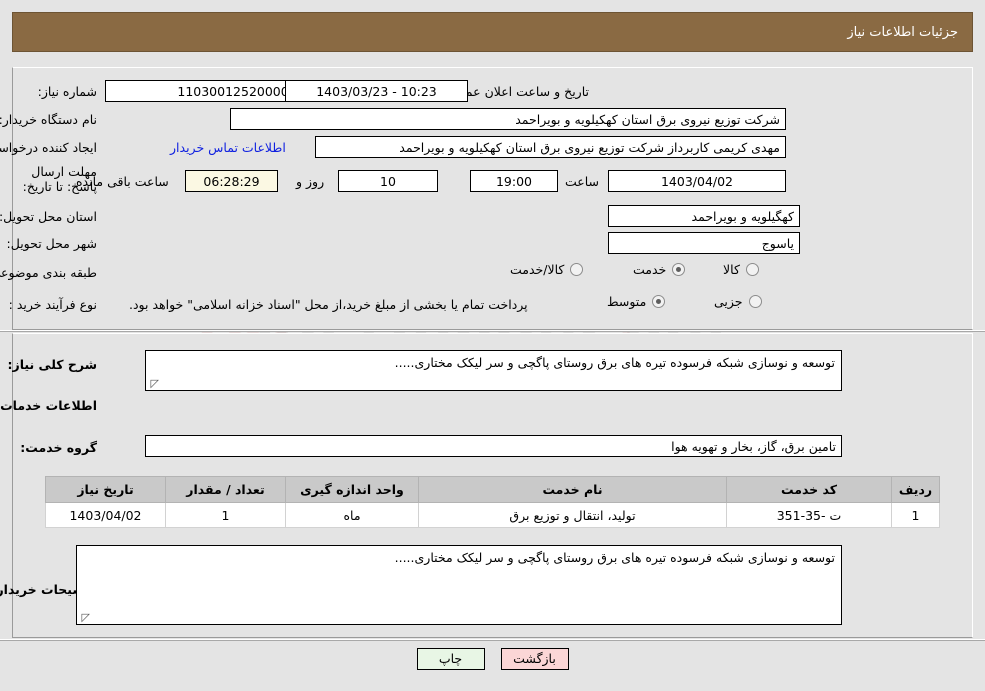  What do you see at coordinates (704, 243) in the screenshot?
I see `delivery-city-value: یاسوج` at bounding box center [704, 243].